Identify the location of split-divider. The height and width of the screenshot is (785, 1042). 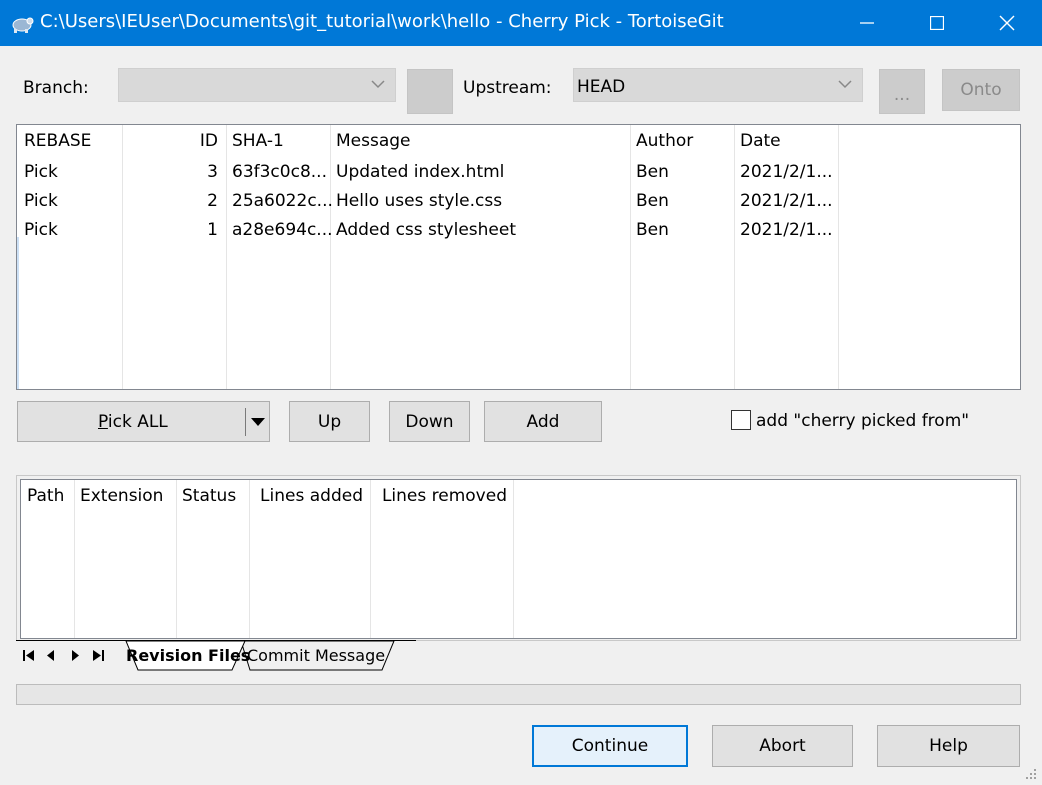
(245, 422).